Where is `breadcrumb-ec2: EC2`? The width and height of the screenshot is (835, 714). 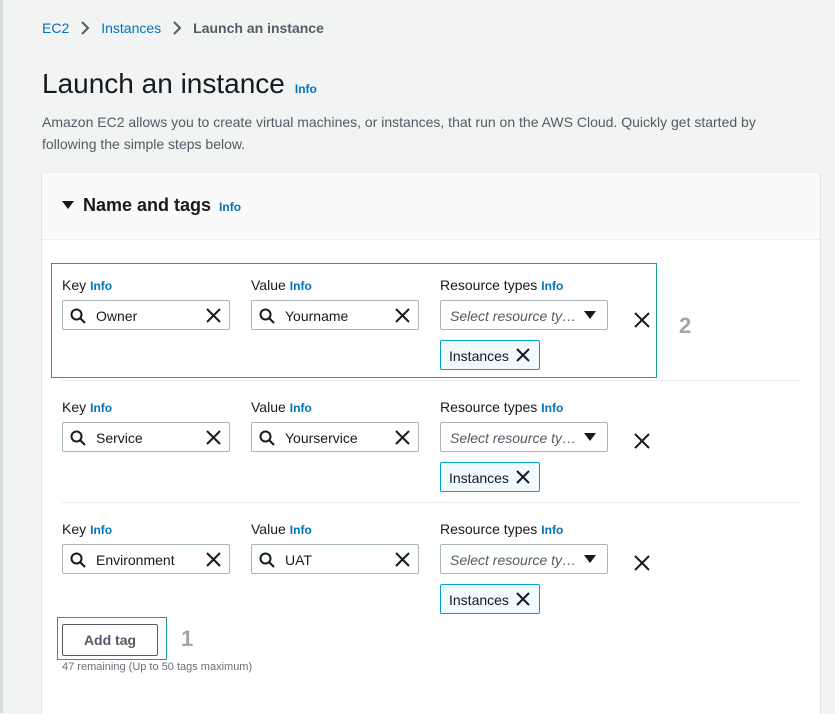
breadcrumb-ec2: EC2 is located at coordinates (55, 28).